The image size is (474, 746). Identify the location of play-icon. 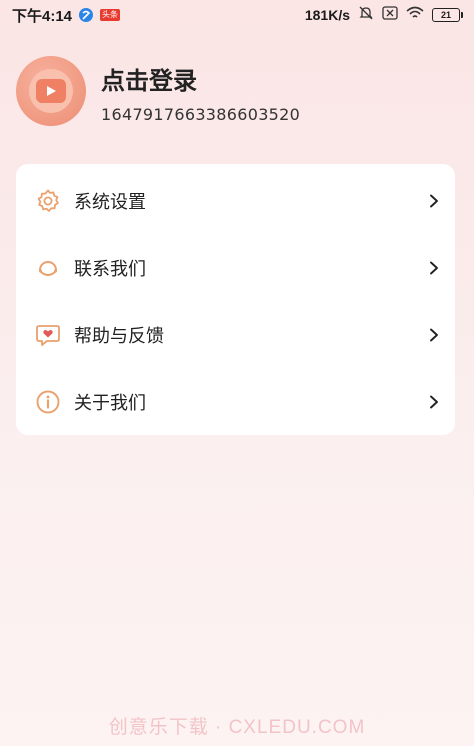
(51, 91).